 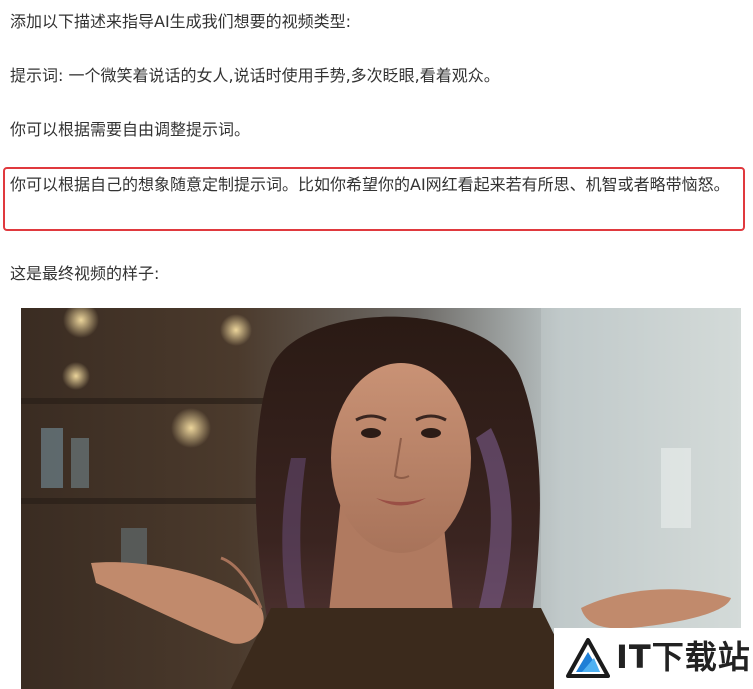 I want to click on watermark-text: IT下载站, so click(x=683, y=657).